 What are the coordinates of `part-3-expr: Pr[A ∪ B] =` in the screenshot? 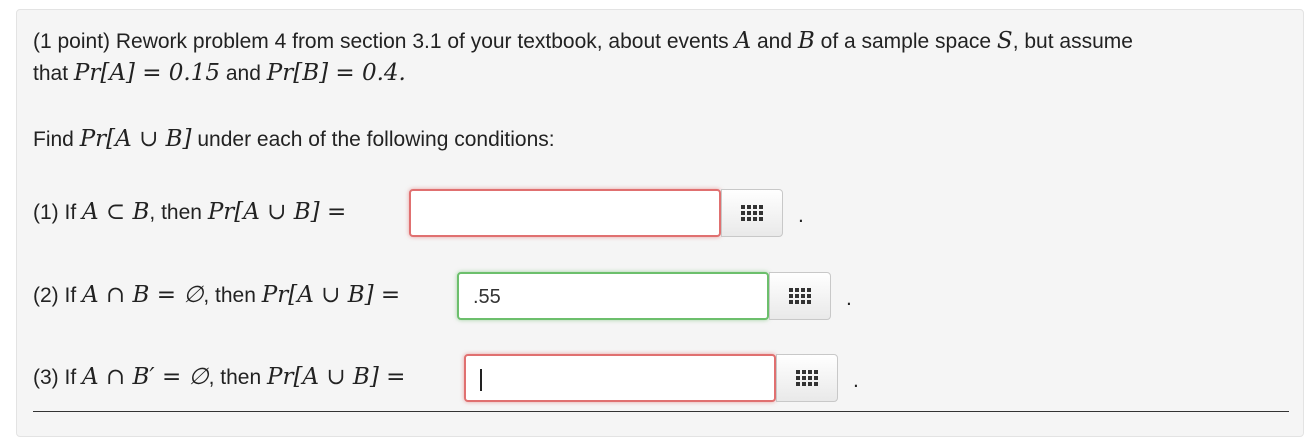 It's located at (336, 377).